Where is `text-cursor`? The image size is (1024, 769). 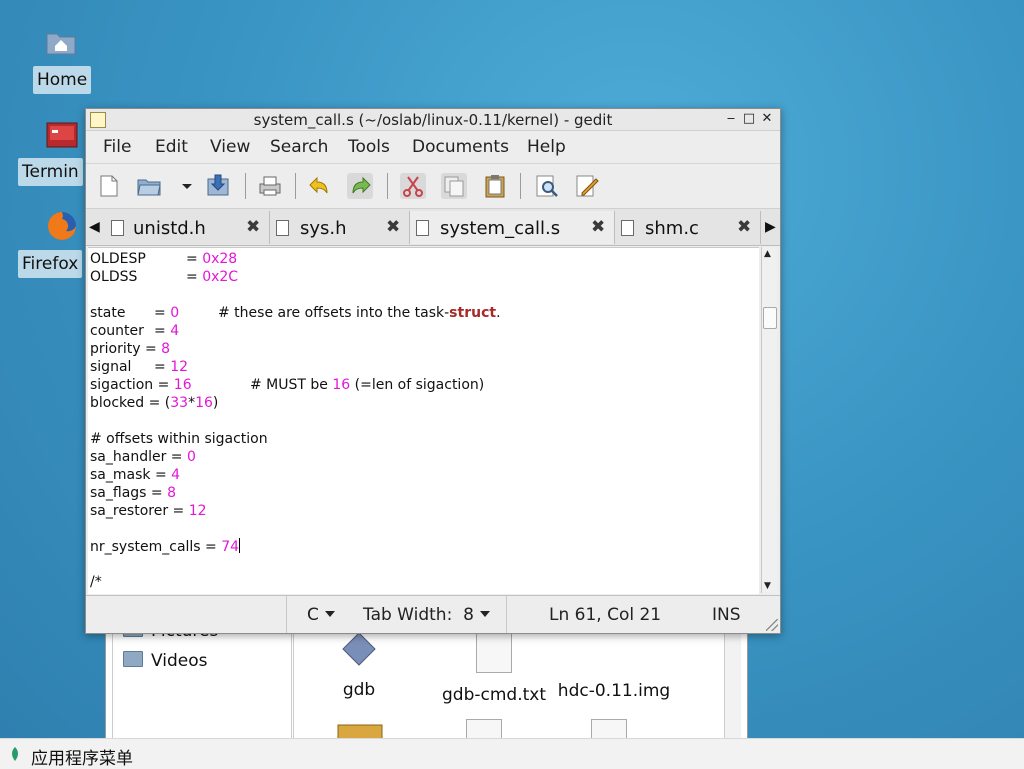 text-cursor is located at coordinates (240, 545).